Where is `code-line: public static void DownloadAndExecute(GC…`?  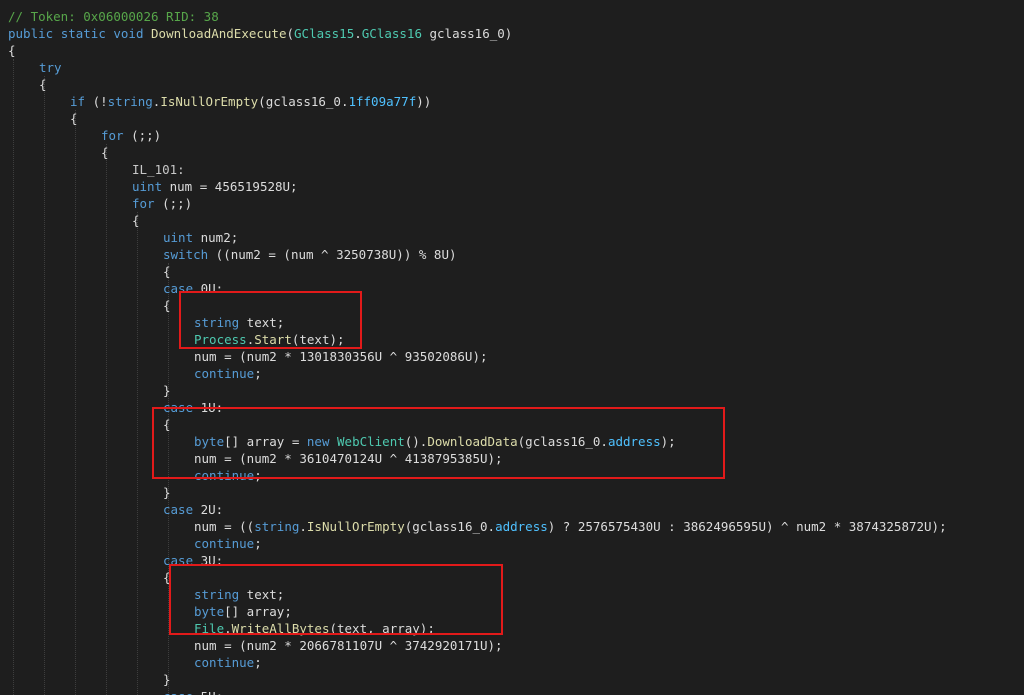
code-line: public static void DownloadAndExecute(GC… is located at coordinates (260, 33).